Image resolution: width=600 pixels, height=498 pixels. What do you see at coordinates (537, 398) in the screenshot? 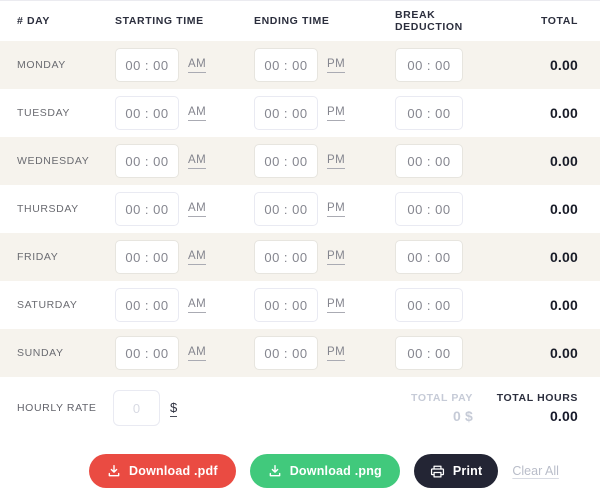
I see `total-hours-label: TOTAL HOURS` at bounding box center [537, 398].